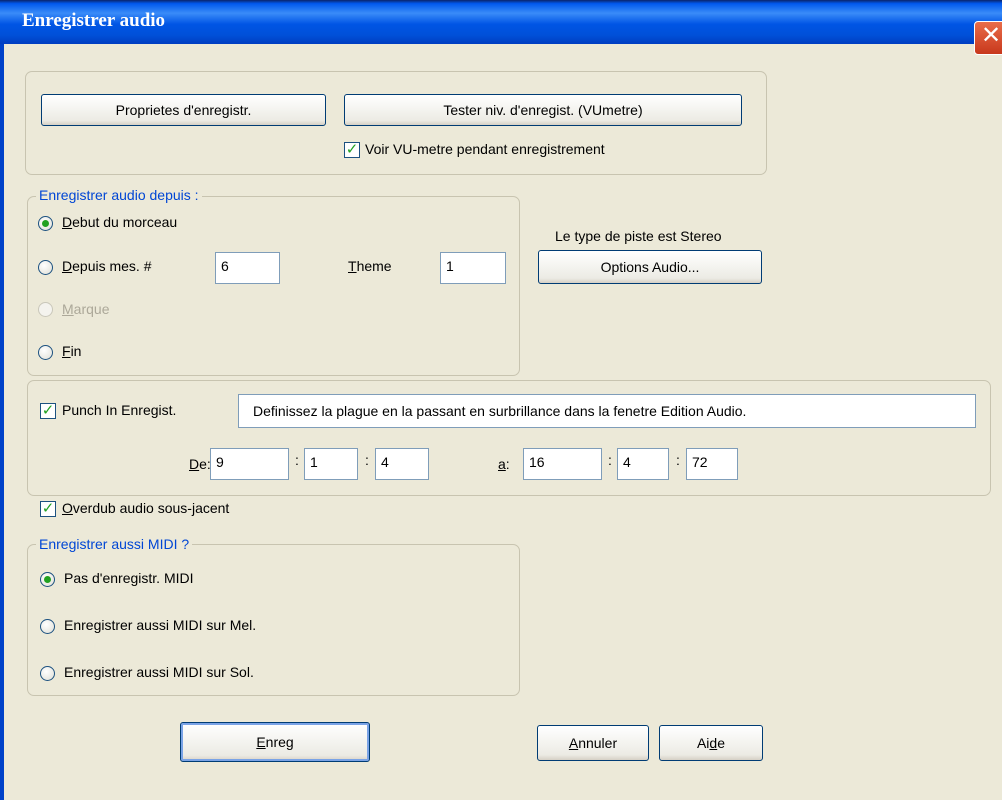 Image resolution: width=1002 pixels, height=800 pixels. What do you see at coordinates (374, 266) in the screenshot?
I see `label-rest: heme` at bounding box center [374, 266].